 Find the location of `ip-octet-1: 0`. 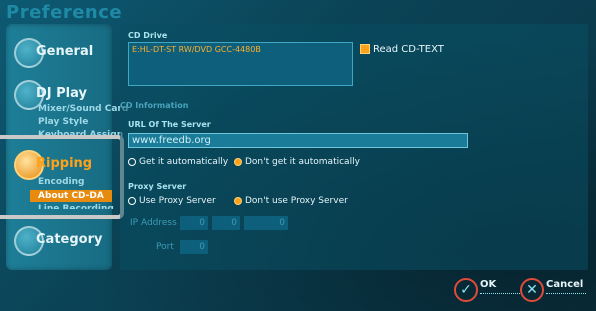

ip-octet-1: 0 is located at coordinates (194, 223).